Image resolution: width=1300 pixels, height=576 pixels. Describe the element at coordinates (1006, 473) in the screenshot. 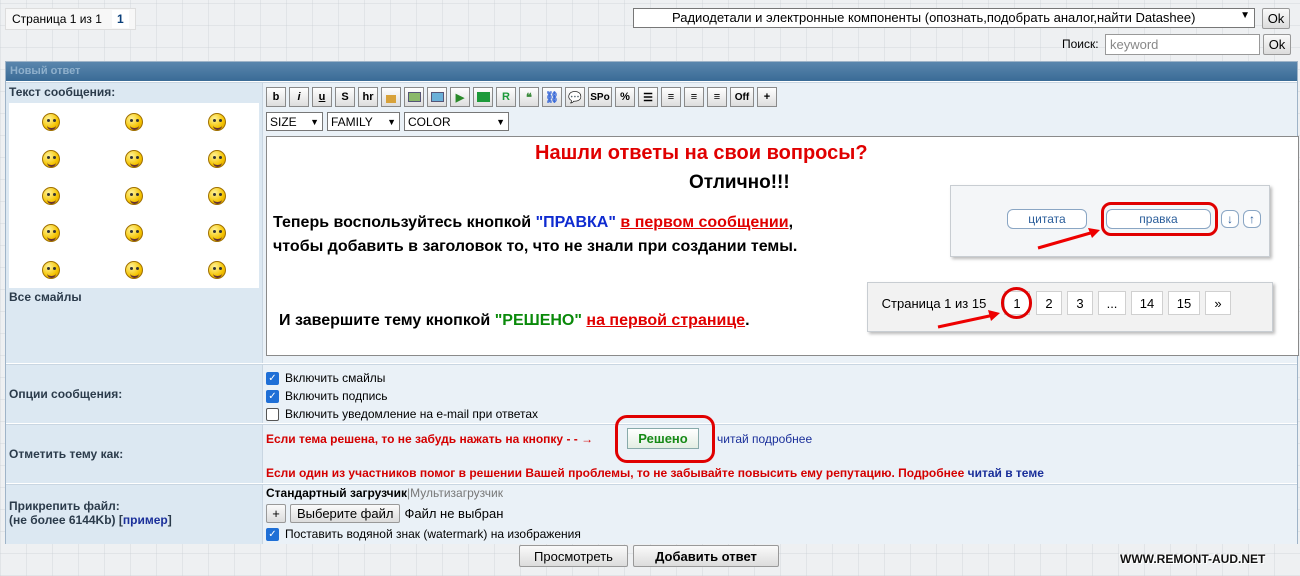

I see `read-in-topic-link: читай в теме` at that location.